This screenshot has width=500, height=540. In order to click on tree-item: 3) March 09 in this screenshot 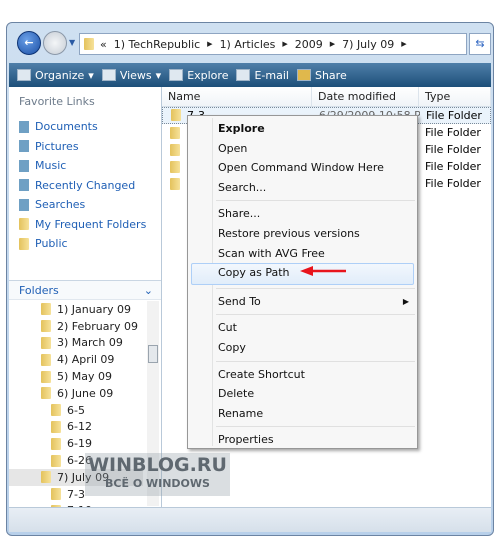, I will do `click(76, 343)`.